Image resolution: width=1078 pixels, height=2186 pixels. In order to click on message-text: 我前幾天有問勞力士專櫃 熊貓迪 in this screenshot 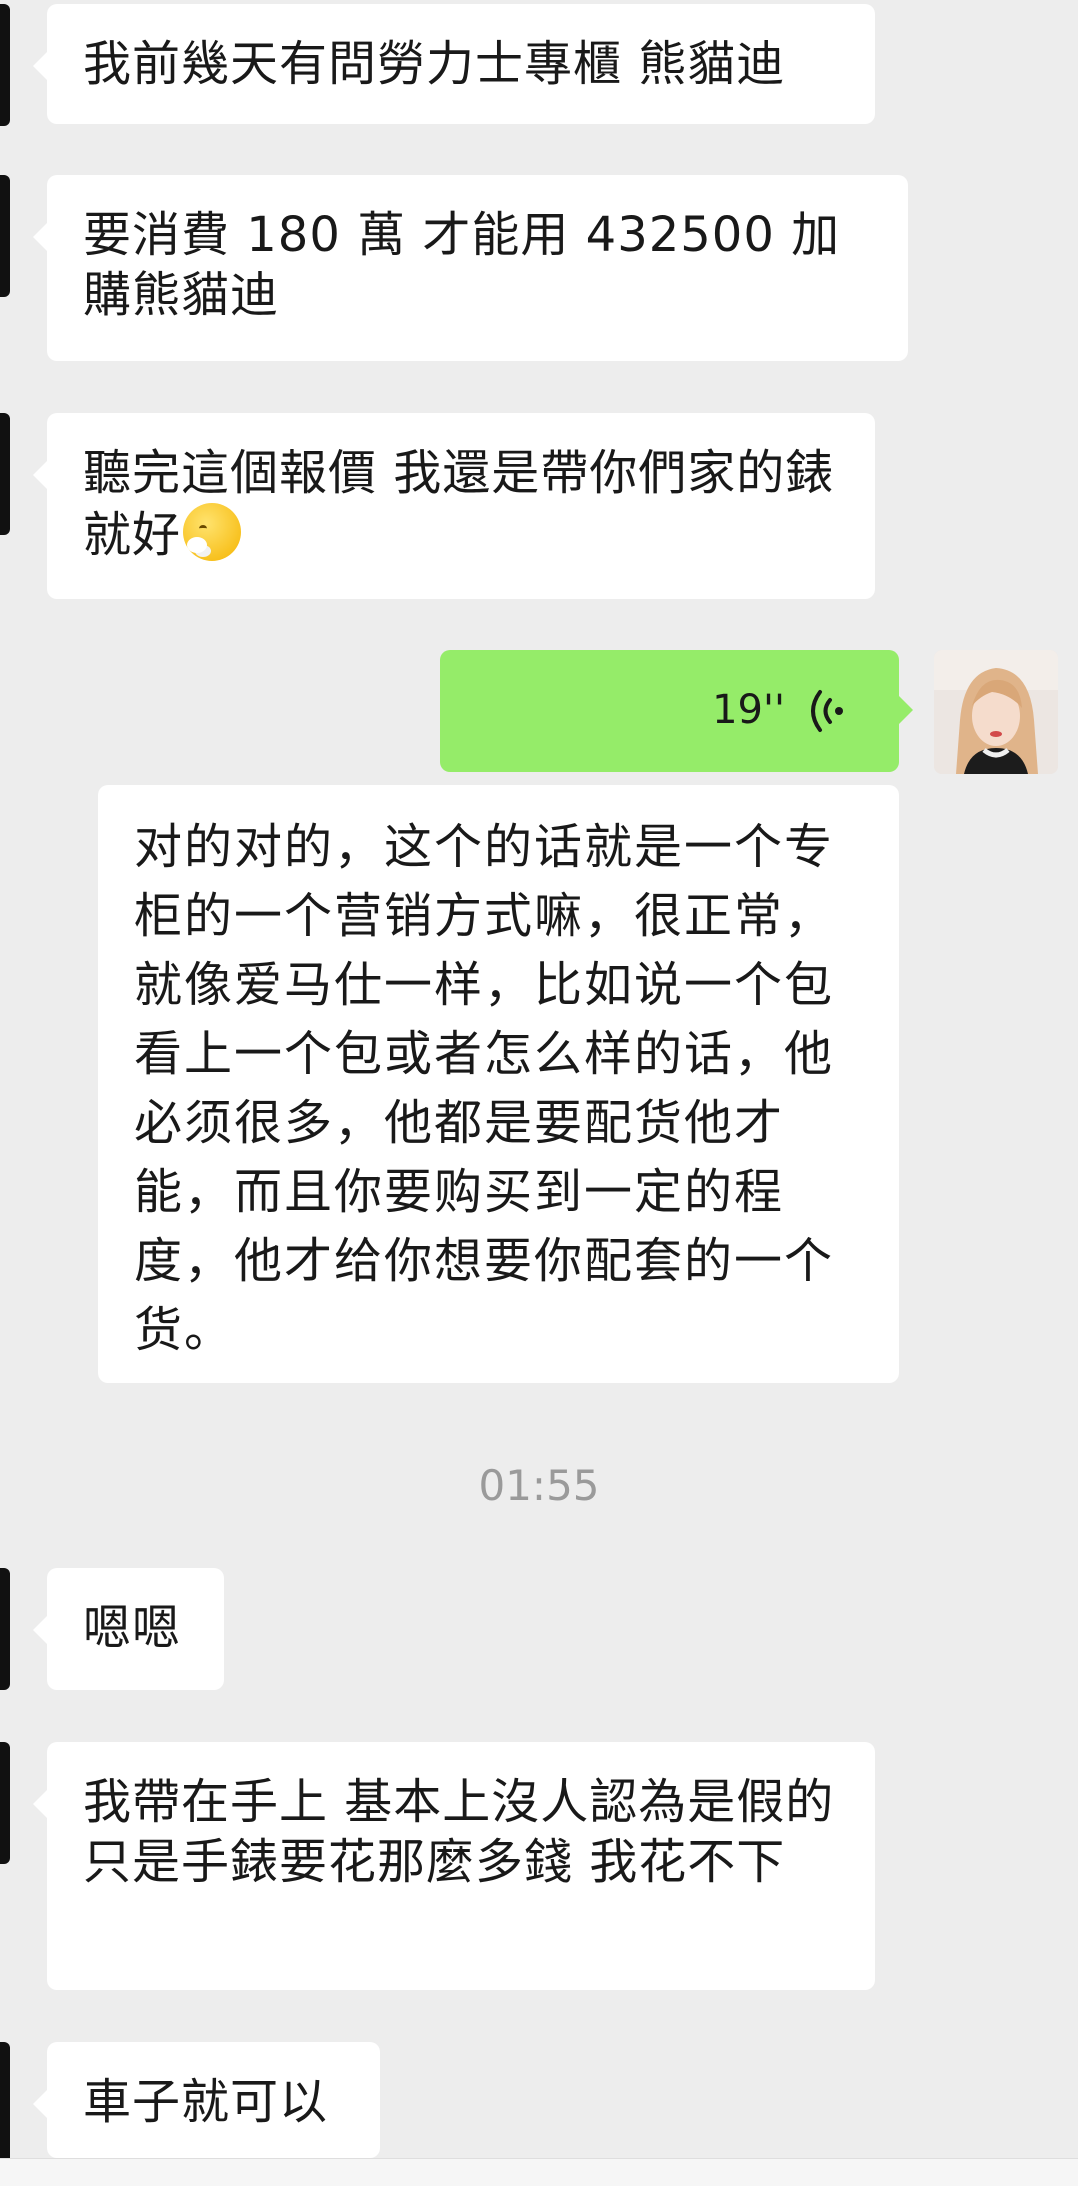, I will do `click(434, 64)`.